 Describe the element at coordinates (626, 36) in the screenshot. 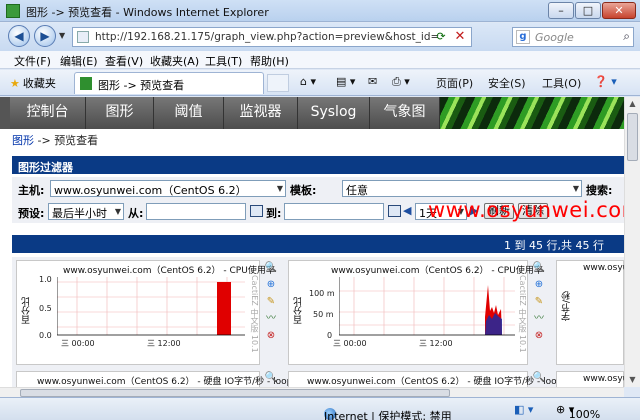

I see `search-icon: ⌕` at that location.